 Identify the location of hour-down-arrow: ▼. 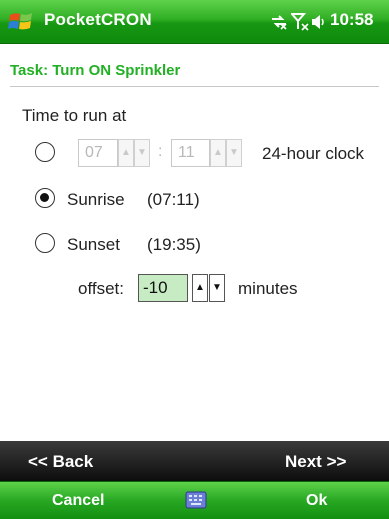
(142, 153).